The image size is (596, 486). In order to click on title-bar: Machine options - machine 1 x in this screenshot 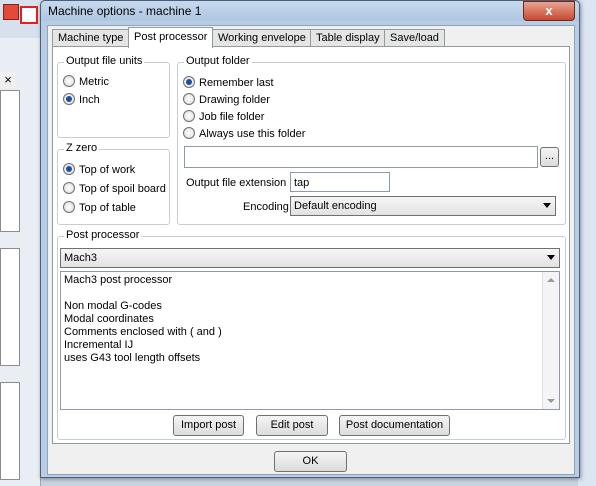, I will do `click(310, 11)`.